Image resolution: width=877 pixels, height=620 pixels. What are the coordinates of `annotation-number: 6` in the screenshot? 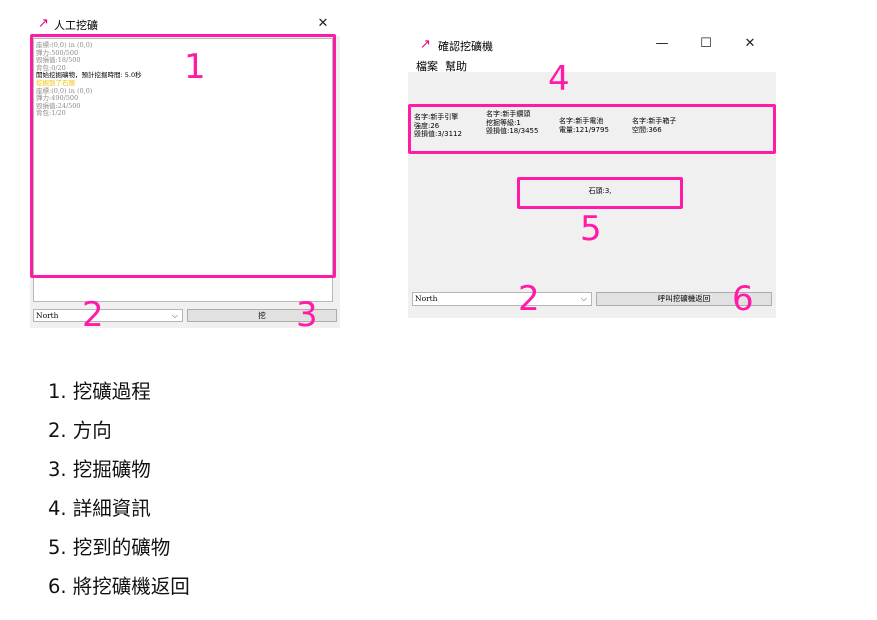 It's located at (743, 299).